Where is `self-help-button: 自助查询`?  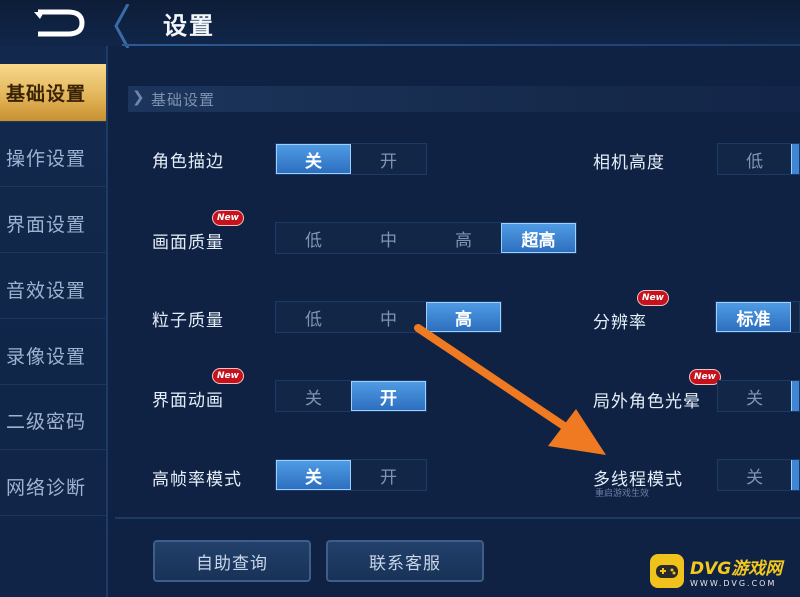 self-help-button: 自助查询 is located at coordinates (232, 561).